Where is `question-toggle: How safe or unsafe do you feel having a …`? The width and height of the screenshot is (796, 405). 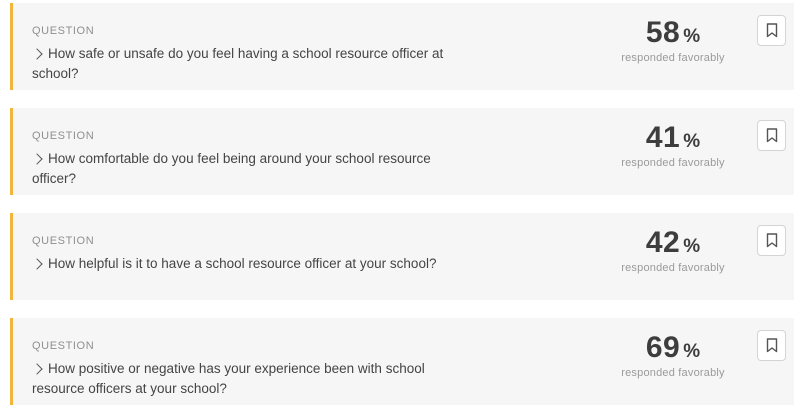
question-toggle: How safe or unsafe do you feel having a … is located at coordinates (246, 64).